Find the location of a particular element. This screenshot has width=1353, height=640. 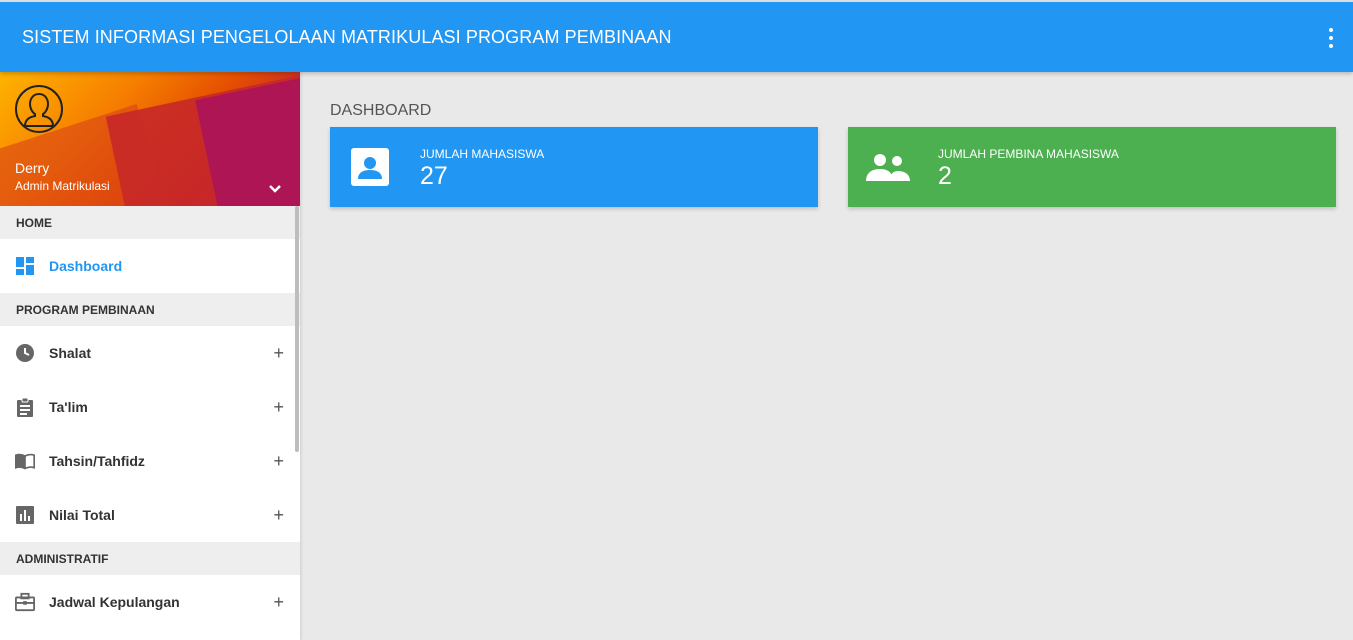

sidebar-item-label: Shalat is located at coordinates (70, 353).